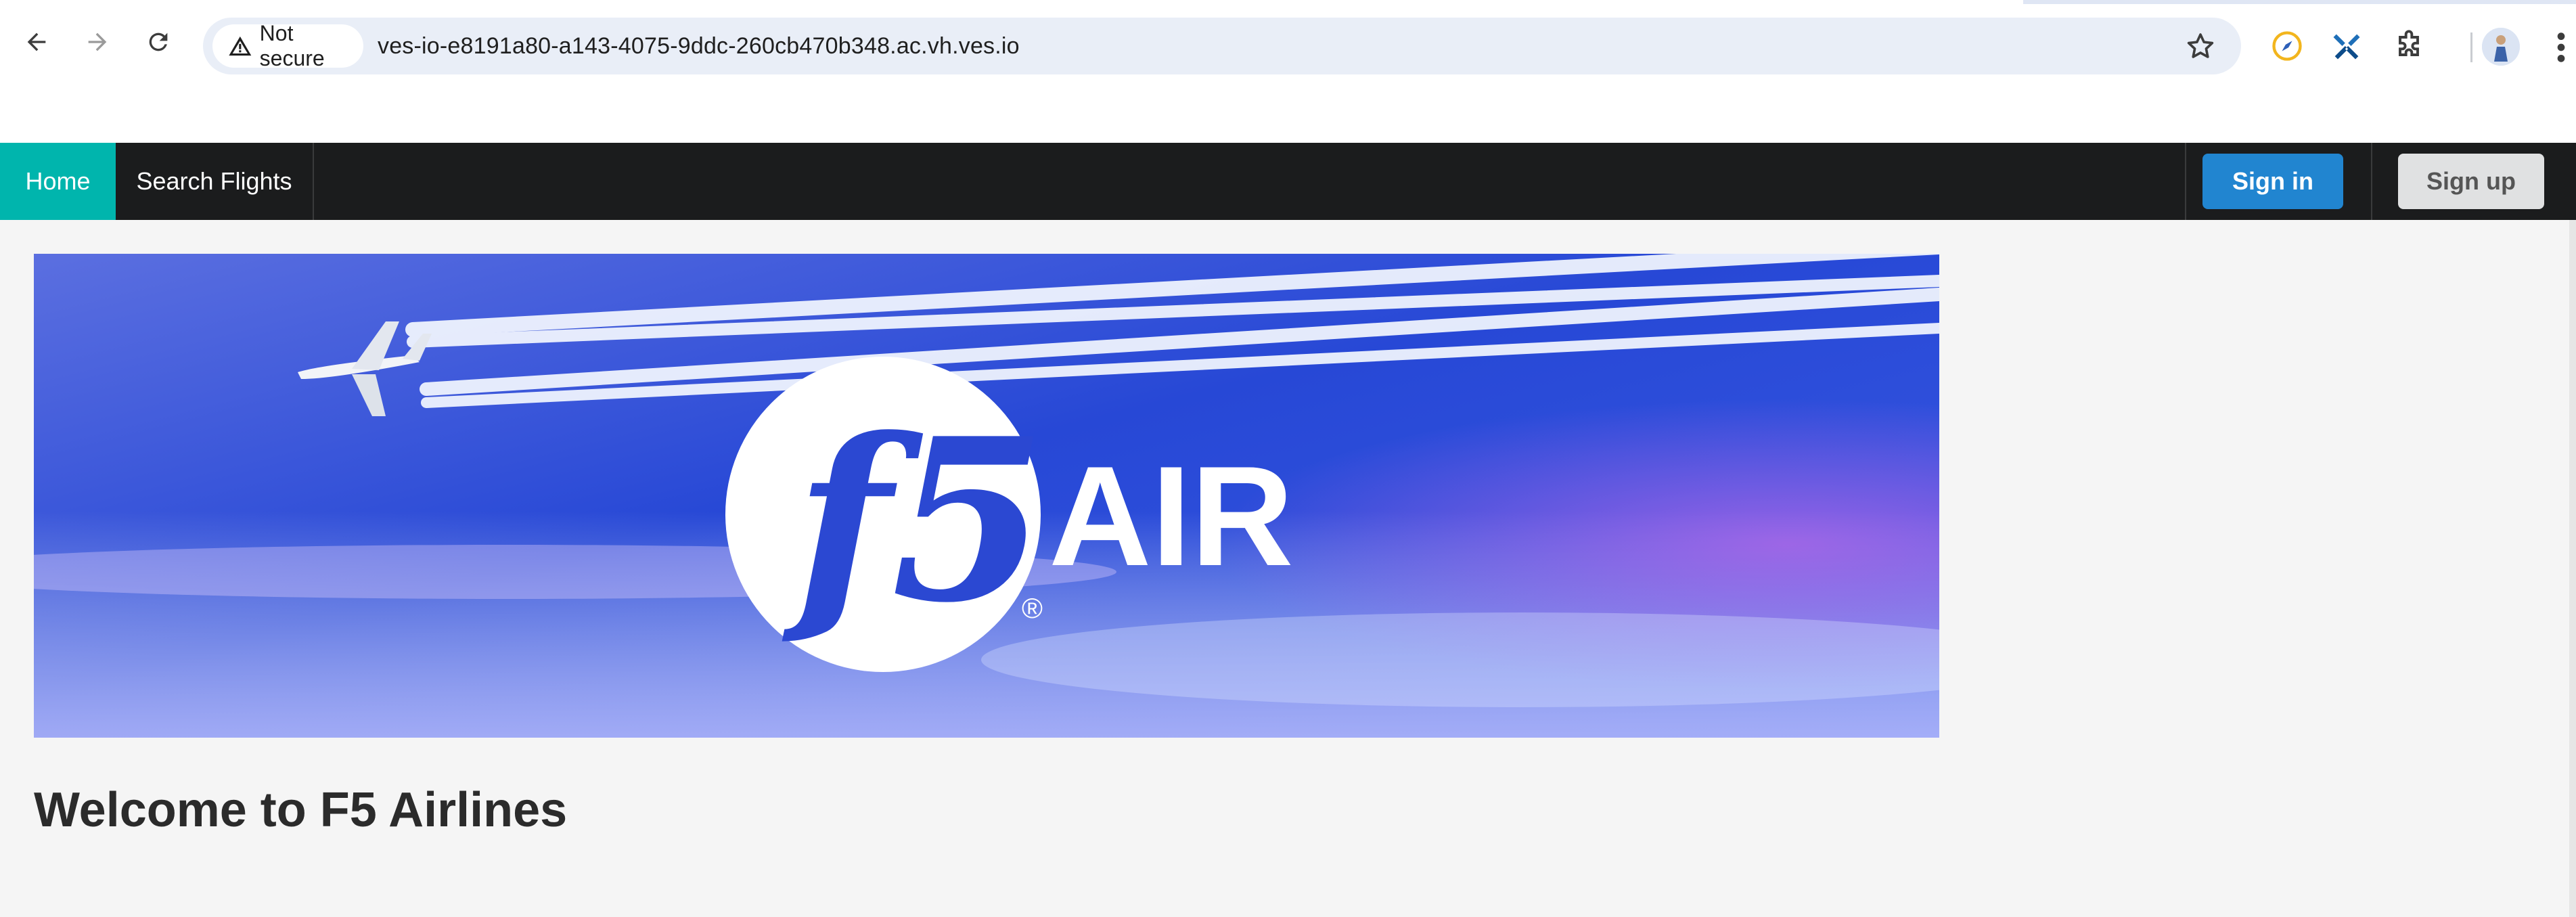 The height and width of the screenshot is (917, 2576). What do you see at coordinates (58, 181) in the screenshot?
I see `nav-item-home: Home` at bounding box center [58, 181].